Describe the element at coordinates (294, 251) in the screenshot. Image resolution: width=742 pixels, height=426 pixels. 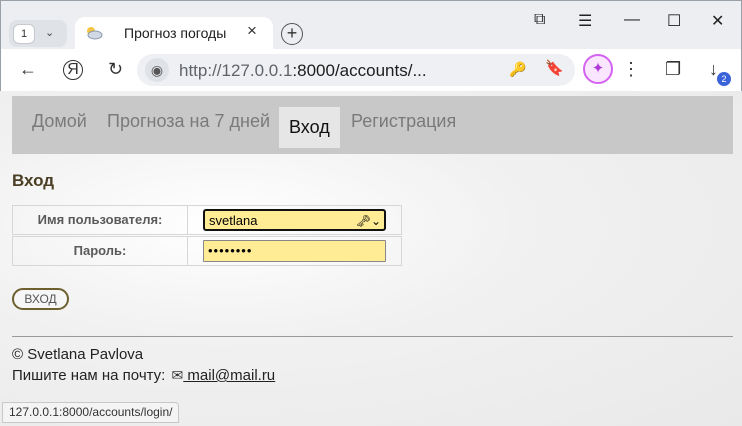
I see `password-input: ••••••••` at that location.